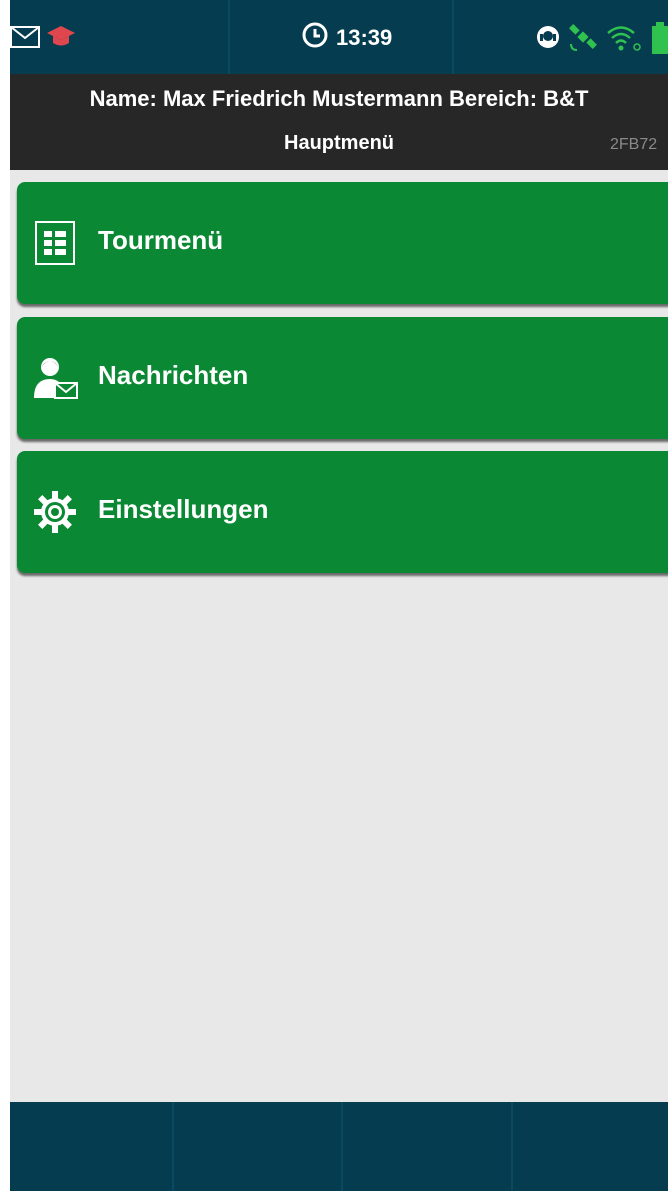 This screenshot has width=668, height=1191. I want to click on nachrichten-button: Nachrichten, so click(342, 378).